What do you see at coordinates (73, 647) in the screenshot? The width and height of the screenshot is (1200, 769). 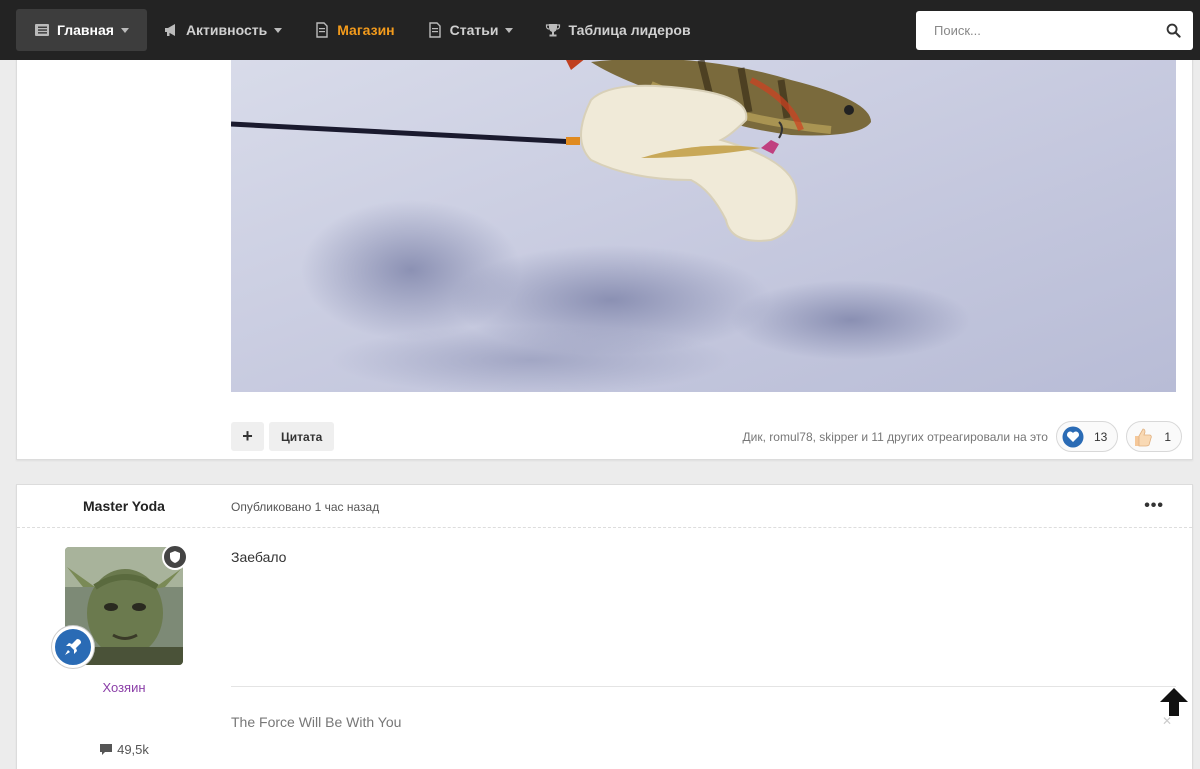 I see `rank-rocket-icon` at bounding box center [73, 647].